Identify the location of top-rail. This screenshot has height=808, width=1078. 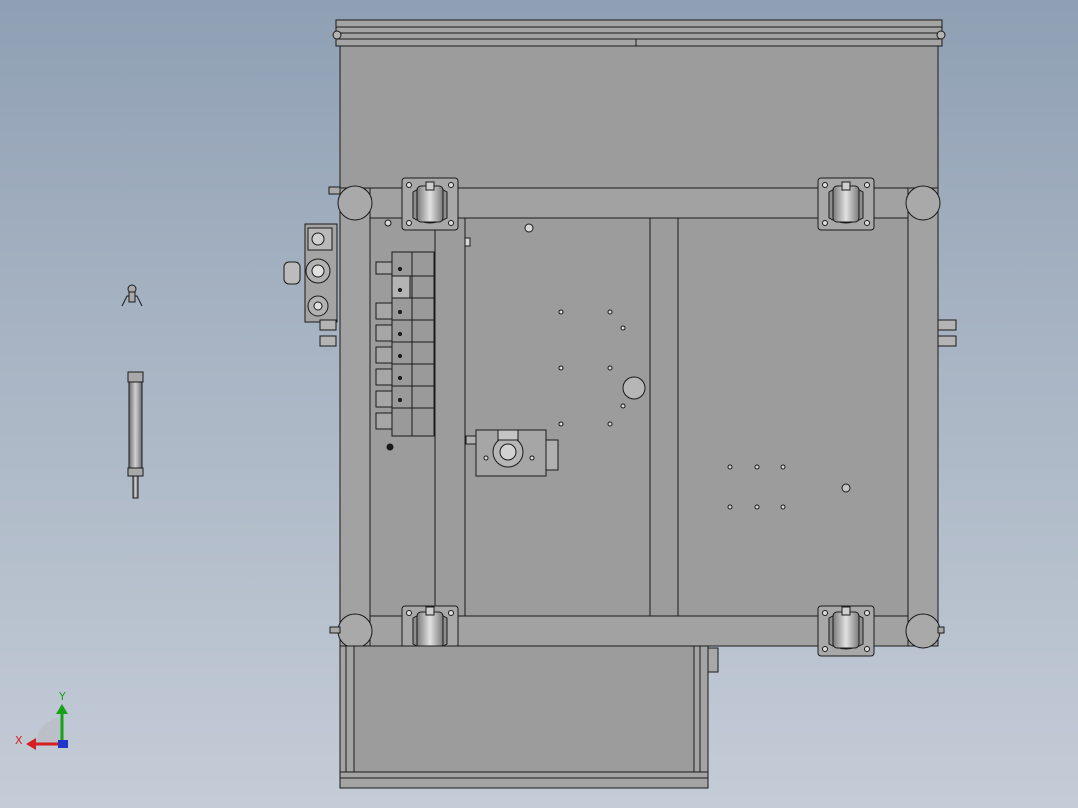
(639, 33).